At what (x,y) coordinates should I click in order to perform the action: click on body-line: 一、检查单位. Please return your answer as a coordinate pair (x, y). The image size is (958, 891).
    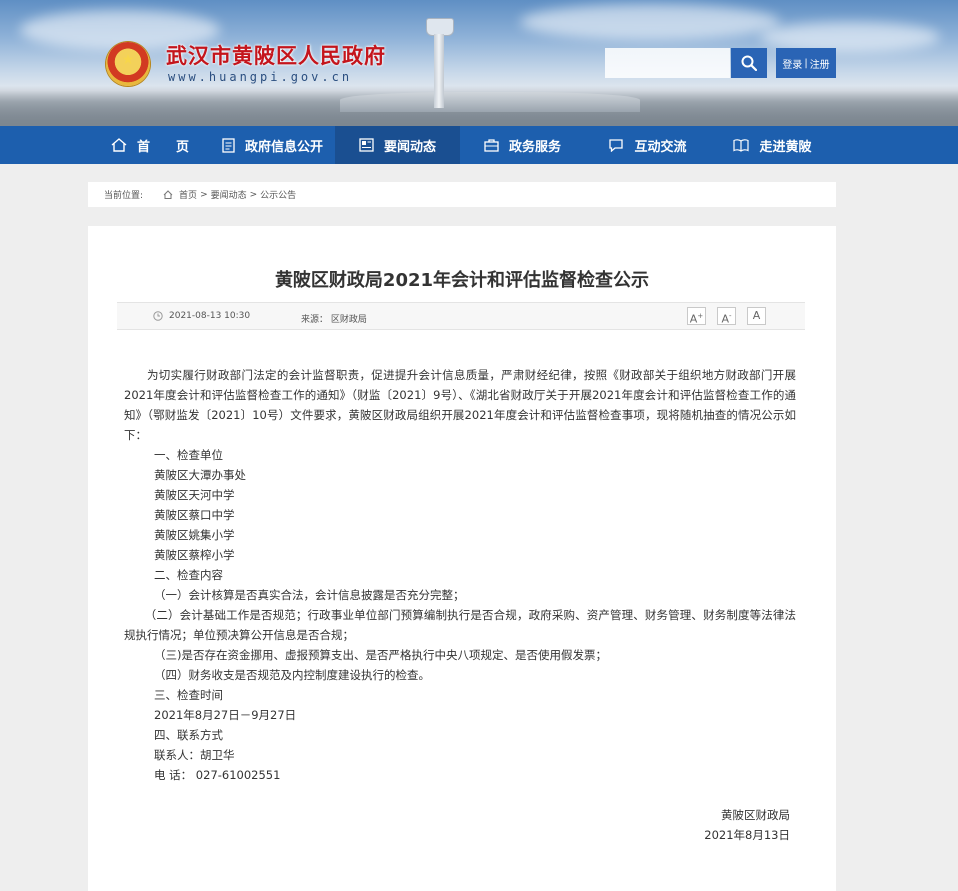
    Looking at the image, I should click on (188, 455).